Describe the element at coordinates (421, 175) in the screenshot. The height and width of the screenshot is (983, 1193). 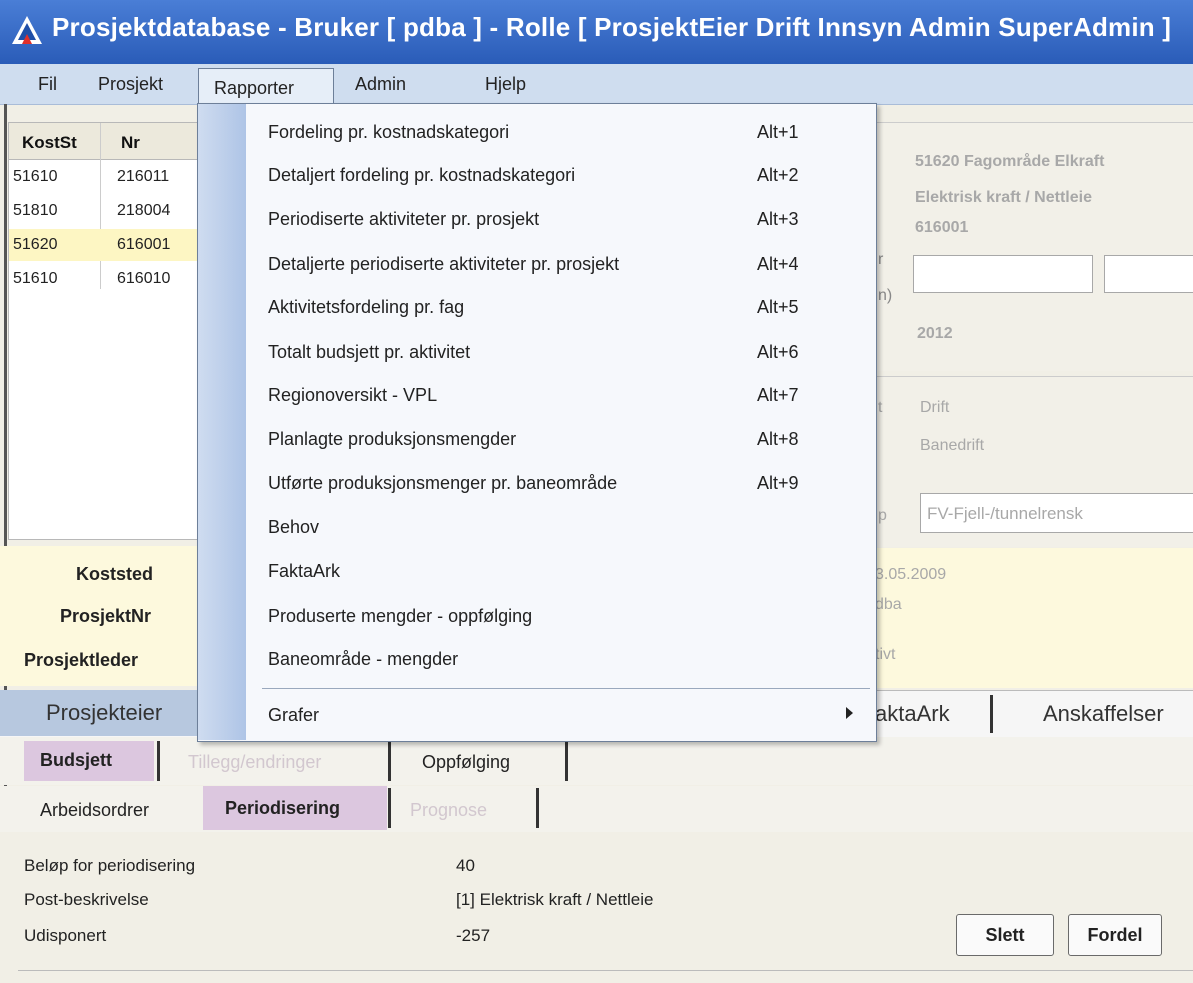
I see `menu-item-detaljert-fordeling: Detaljert fordeling pr. kostnadskategori` at that location.